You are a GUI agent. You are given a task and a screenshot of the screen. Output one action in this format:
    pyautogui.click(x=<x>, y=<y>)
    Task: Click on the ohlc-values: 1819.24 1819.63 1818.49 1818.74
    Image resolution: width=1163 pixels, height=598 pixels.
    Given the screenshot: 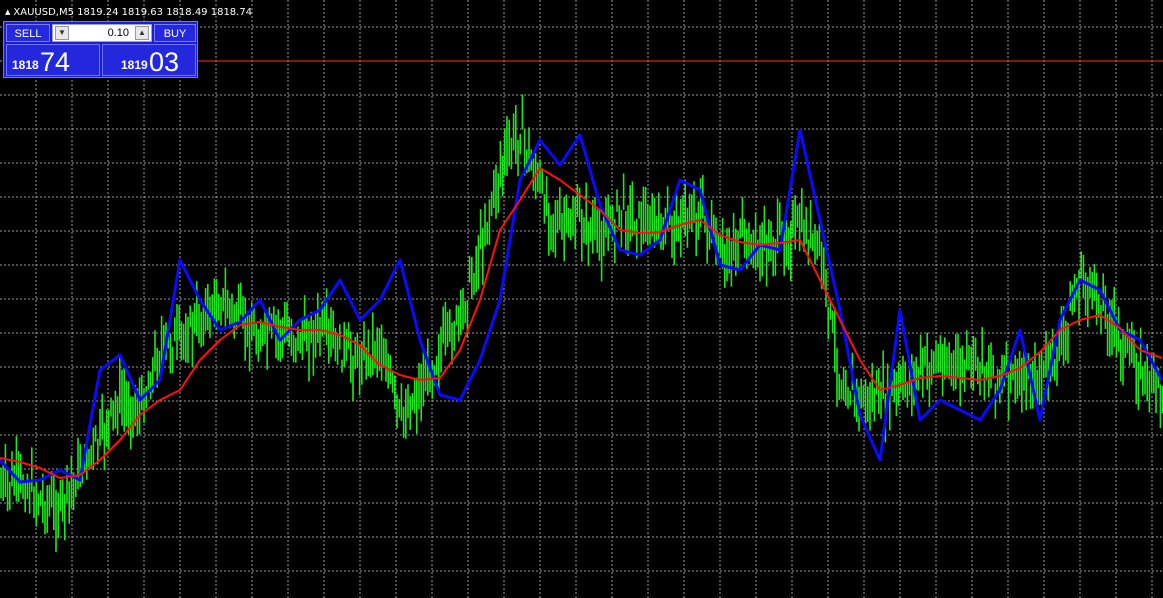 What is the action you would take?
    pyautogui.click(x=165, y=12)
    